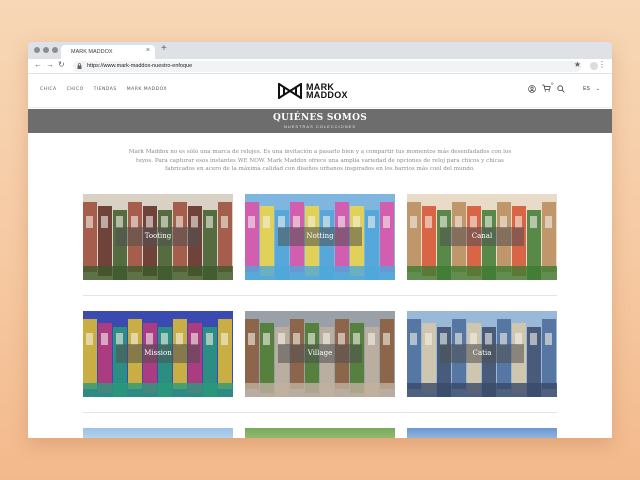 This screenshot has width=640, height=480. I want to click on main-nav: CHICA CHICO TIENDAS MARK MADDOX, so click(103, 89).